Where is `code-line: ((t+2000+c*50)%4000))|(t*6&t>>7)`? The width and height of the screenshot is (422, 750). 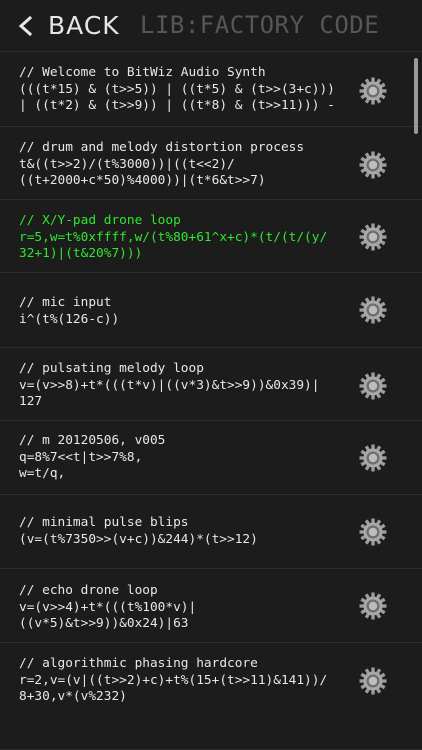
code-line: ((t+2000+c*50)%4000))|(t*6&t>>7) is located at coordinates (142, 180).